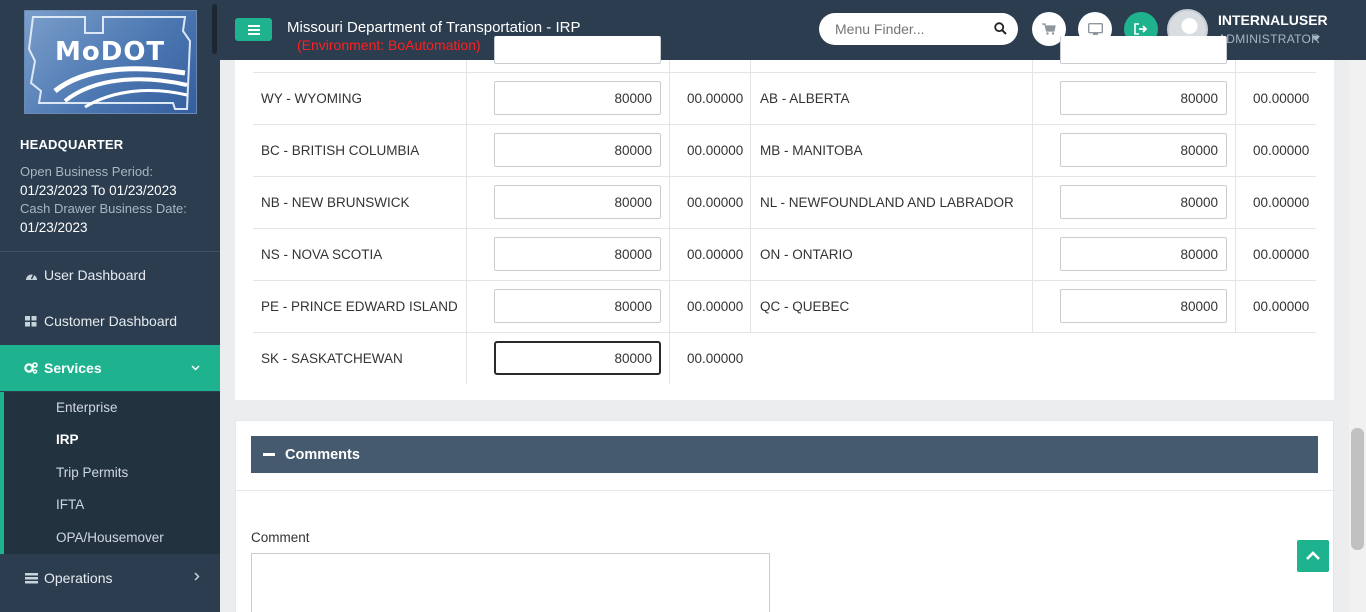  Describe the element at coordinates (1273, 20) in the screenshot. I see `user-name: INTERNALUSER` at that location.